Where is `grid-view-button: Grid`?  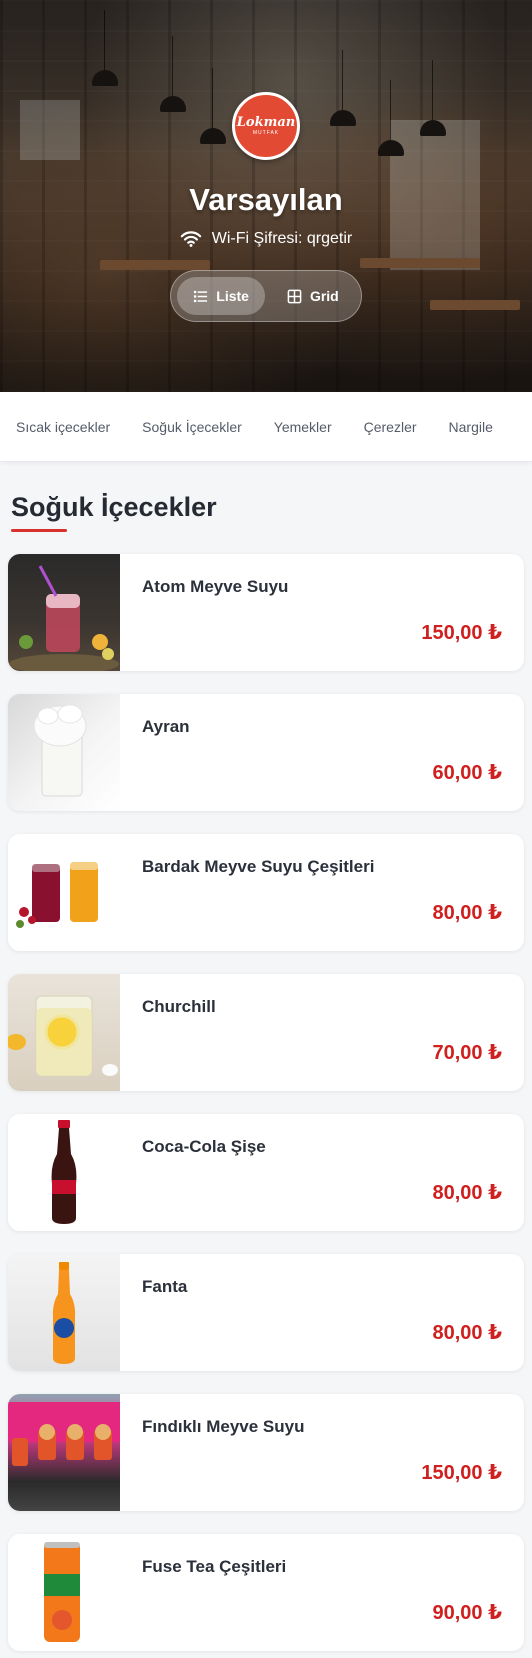 grid-view-button: Grid is located at coordinates (313, 296).